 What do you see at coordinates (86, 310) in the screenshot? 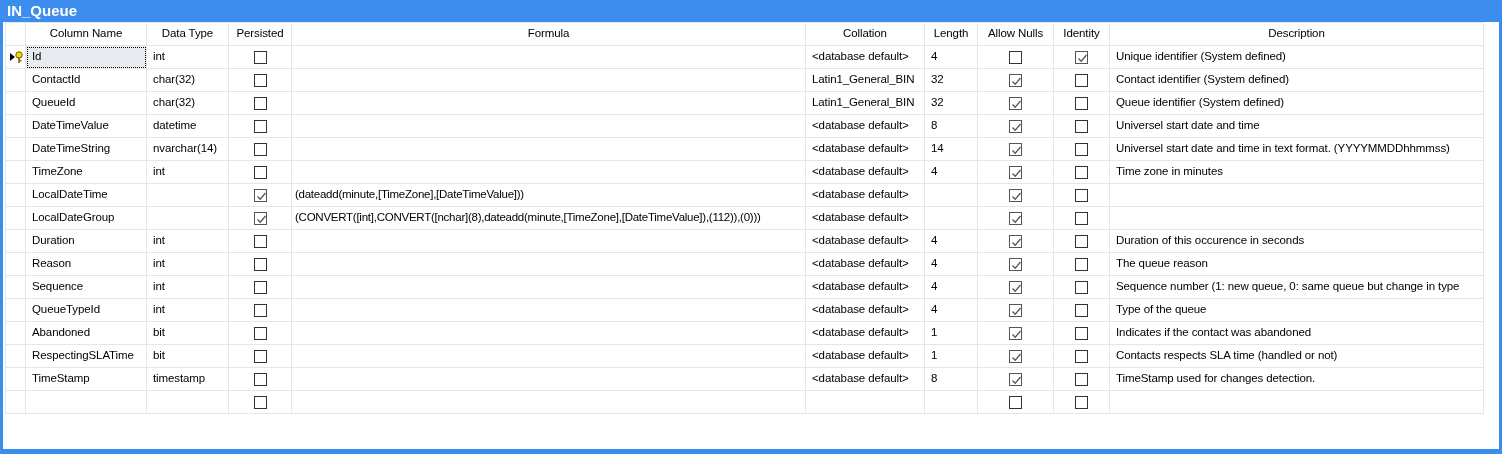
I see `column-name-cell: QueueTypeId` at bounding box center [86, 310].